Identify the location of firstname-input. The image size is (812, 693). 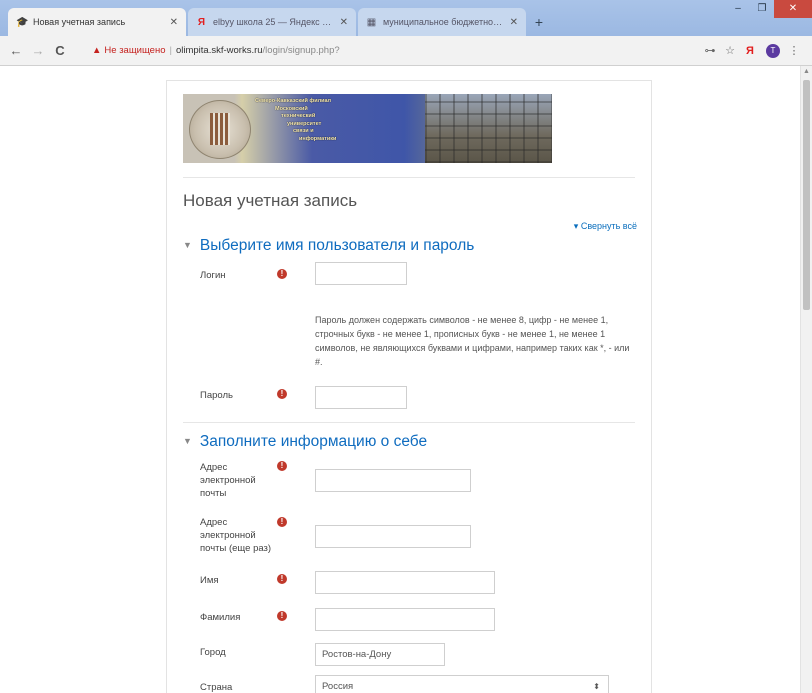
(405, 582).